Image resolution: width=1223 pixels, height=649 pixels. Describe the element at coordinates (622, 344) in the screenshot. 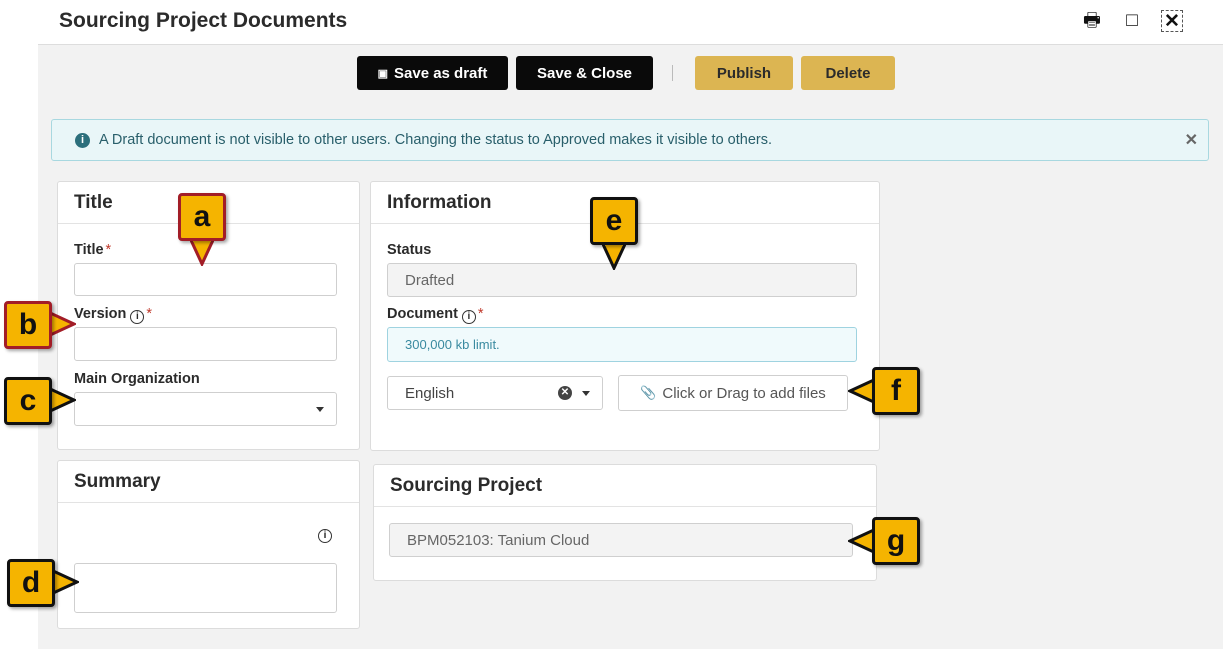

I see `document-upload-field: 300,000 kb limit.` at that location.